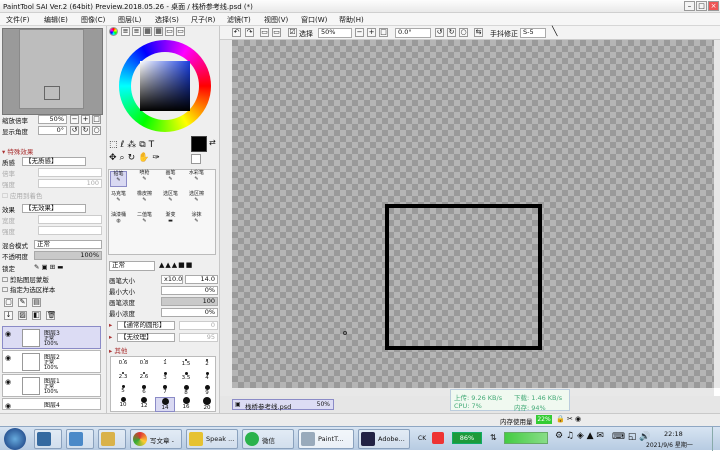  Describe the element at coordinates (51, 404) in the screenshot. I see `layer-item-4: ◉ 图层4` at that location.